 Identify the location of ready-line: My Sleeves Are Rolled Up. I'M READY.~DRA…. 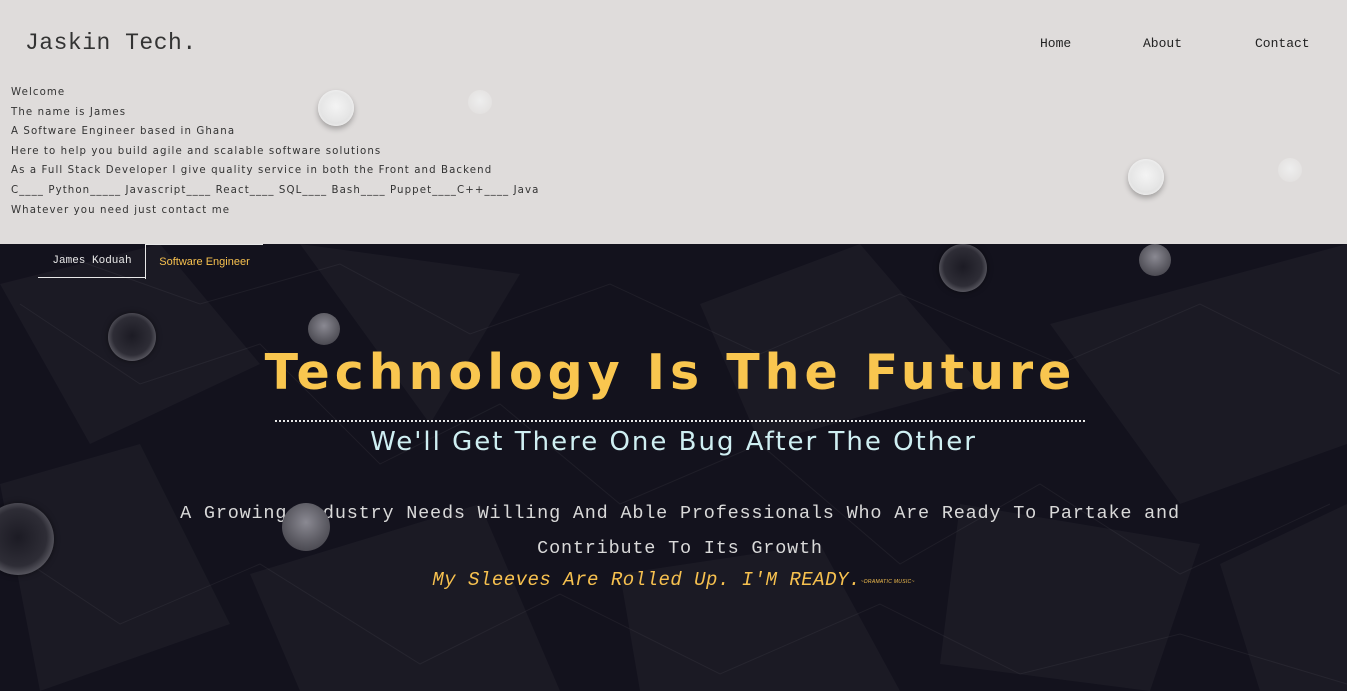
(673, 580).